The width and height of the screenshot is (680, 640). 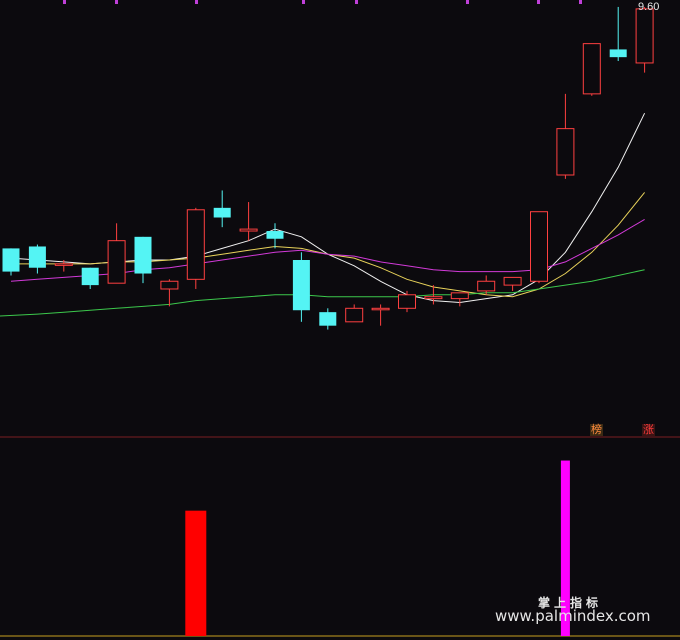 I want to click on tag-zhang: 涨, so click(x=648, y=429).